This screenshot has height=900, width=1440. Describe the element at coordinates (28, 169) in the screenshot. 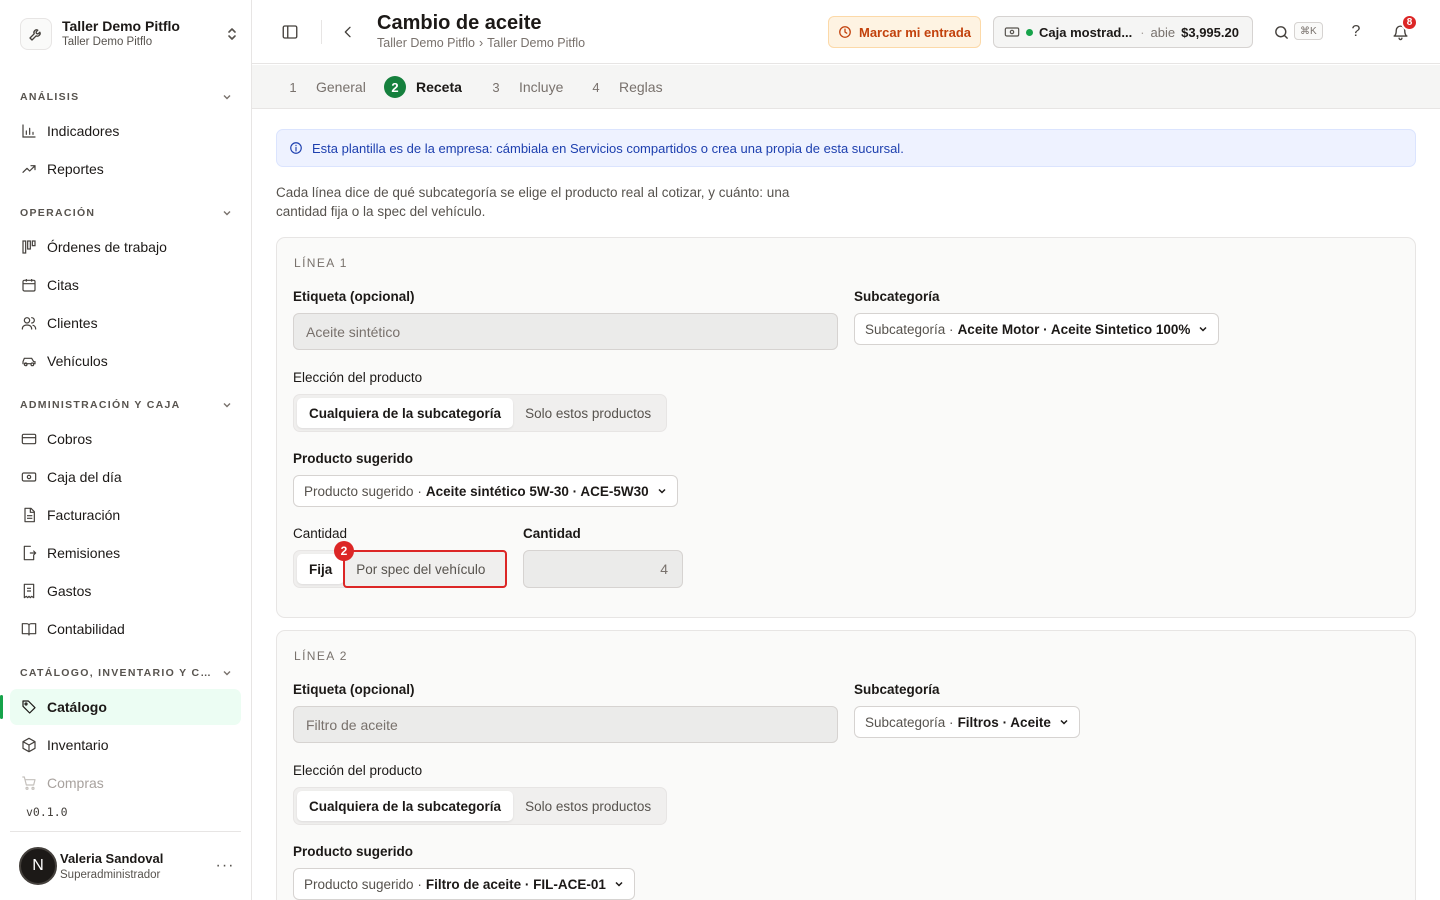

I see `trending-up-icon` at that location.